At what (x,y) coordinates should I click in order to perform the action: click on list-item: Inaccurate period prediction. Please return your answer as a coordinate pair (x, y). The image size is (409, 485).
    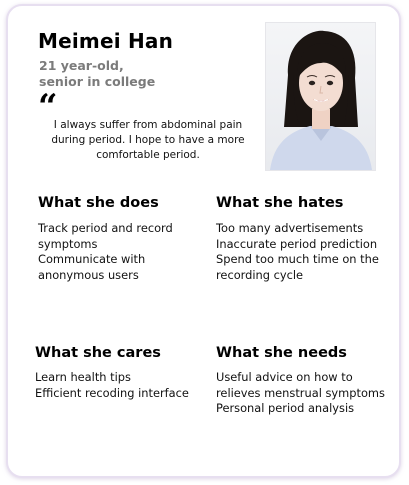
    Looking at the image, I should click on (297, 243).